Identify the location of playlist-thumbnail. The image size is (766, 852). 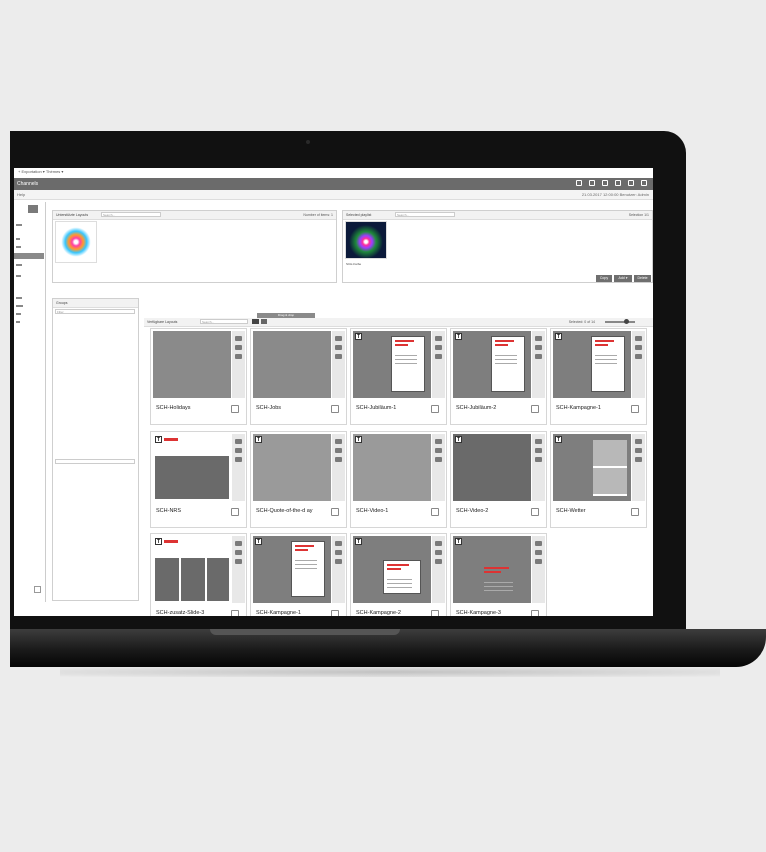
(366, 240).